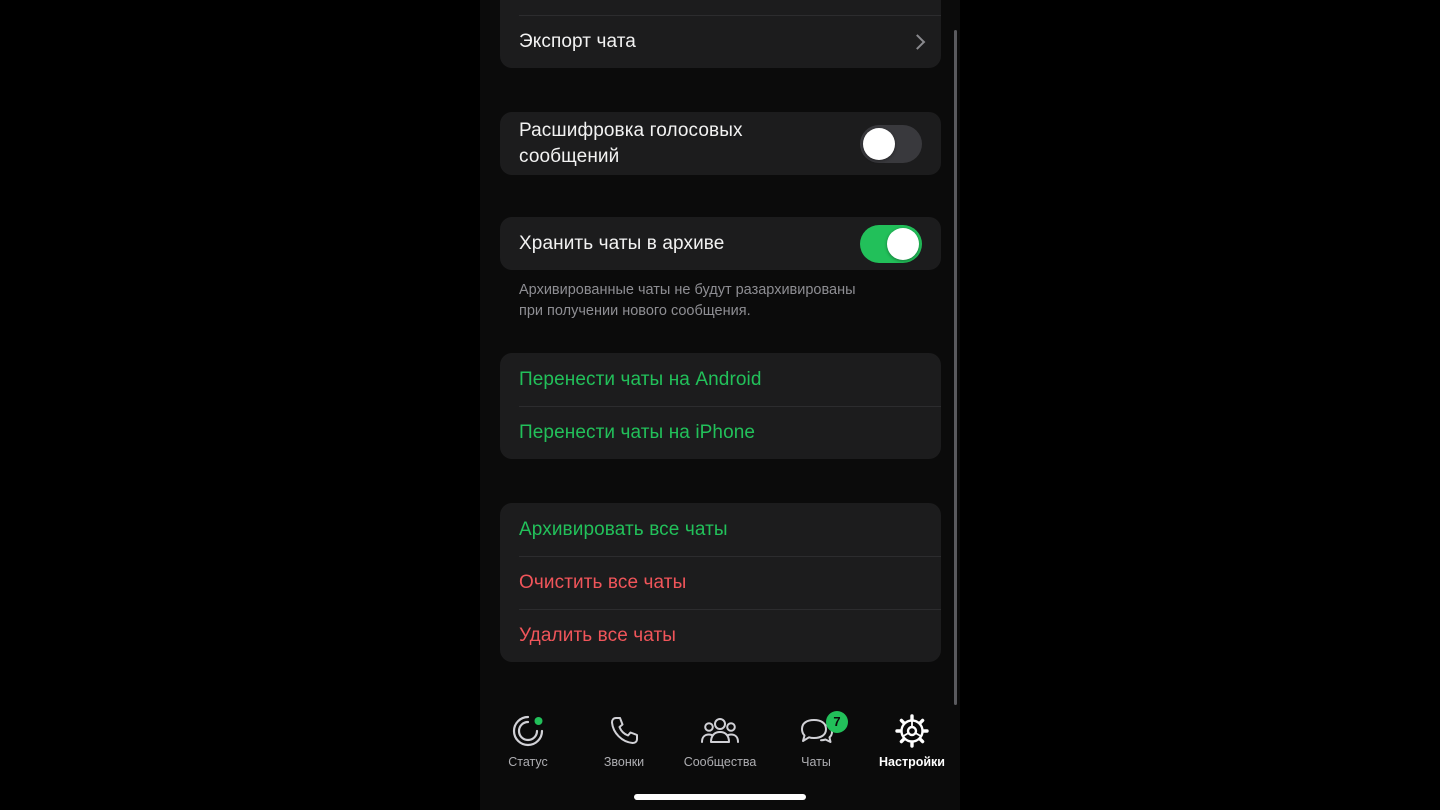  I want to click on scrollbar, so click(955, 367).